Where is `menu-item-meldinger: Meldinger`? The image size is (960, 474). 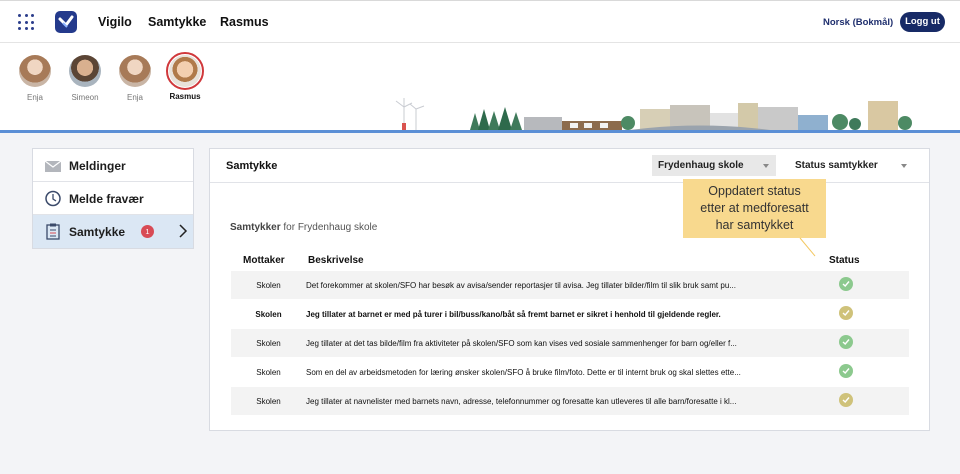
menu-item-meldinger: Meldinger is located at coordinates (113, 165).